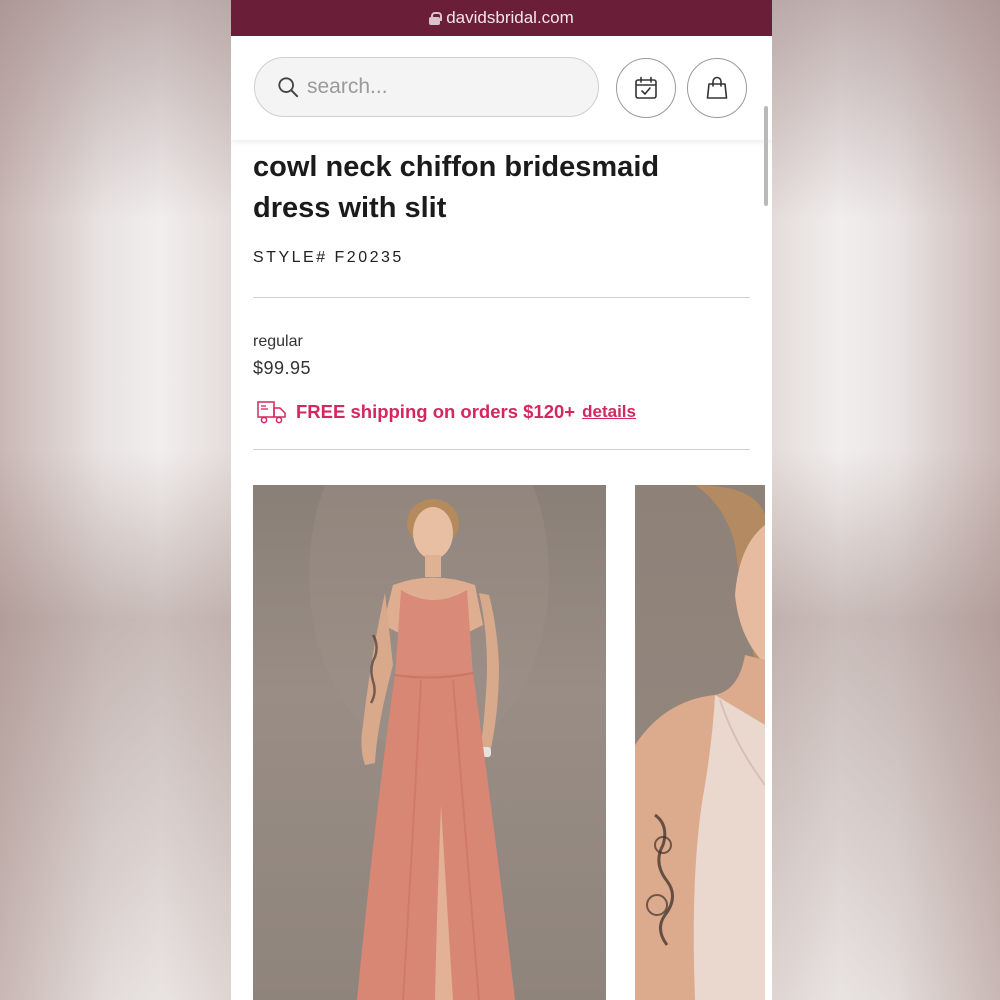  What do you see at coordinates (766, 156) in the screenshot?
I see `page-scrollbar` at bounding box center [766, 156].